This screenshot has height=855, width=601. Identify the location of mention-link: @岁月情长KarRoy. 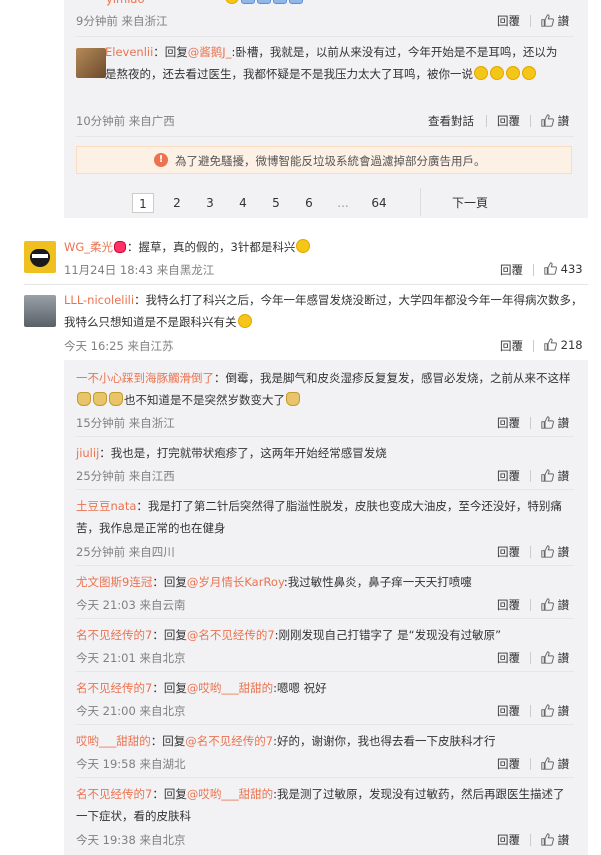
(235, 582).